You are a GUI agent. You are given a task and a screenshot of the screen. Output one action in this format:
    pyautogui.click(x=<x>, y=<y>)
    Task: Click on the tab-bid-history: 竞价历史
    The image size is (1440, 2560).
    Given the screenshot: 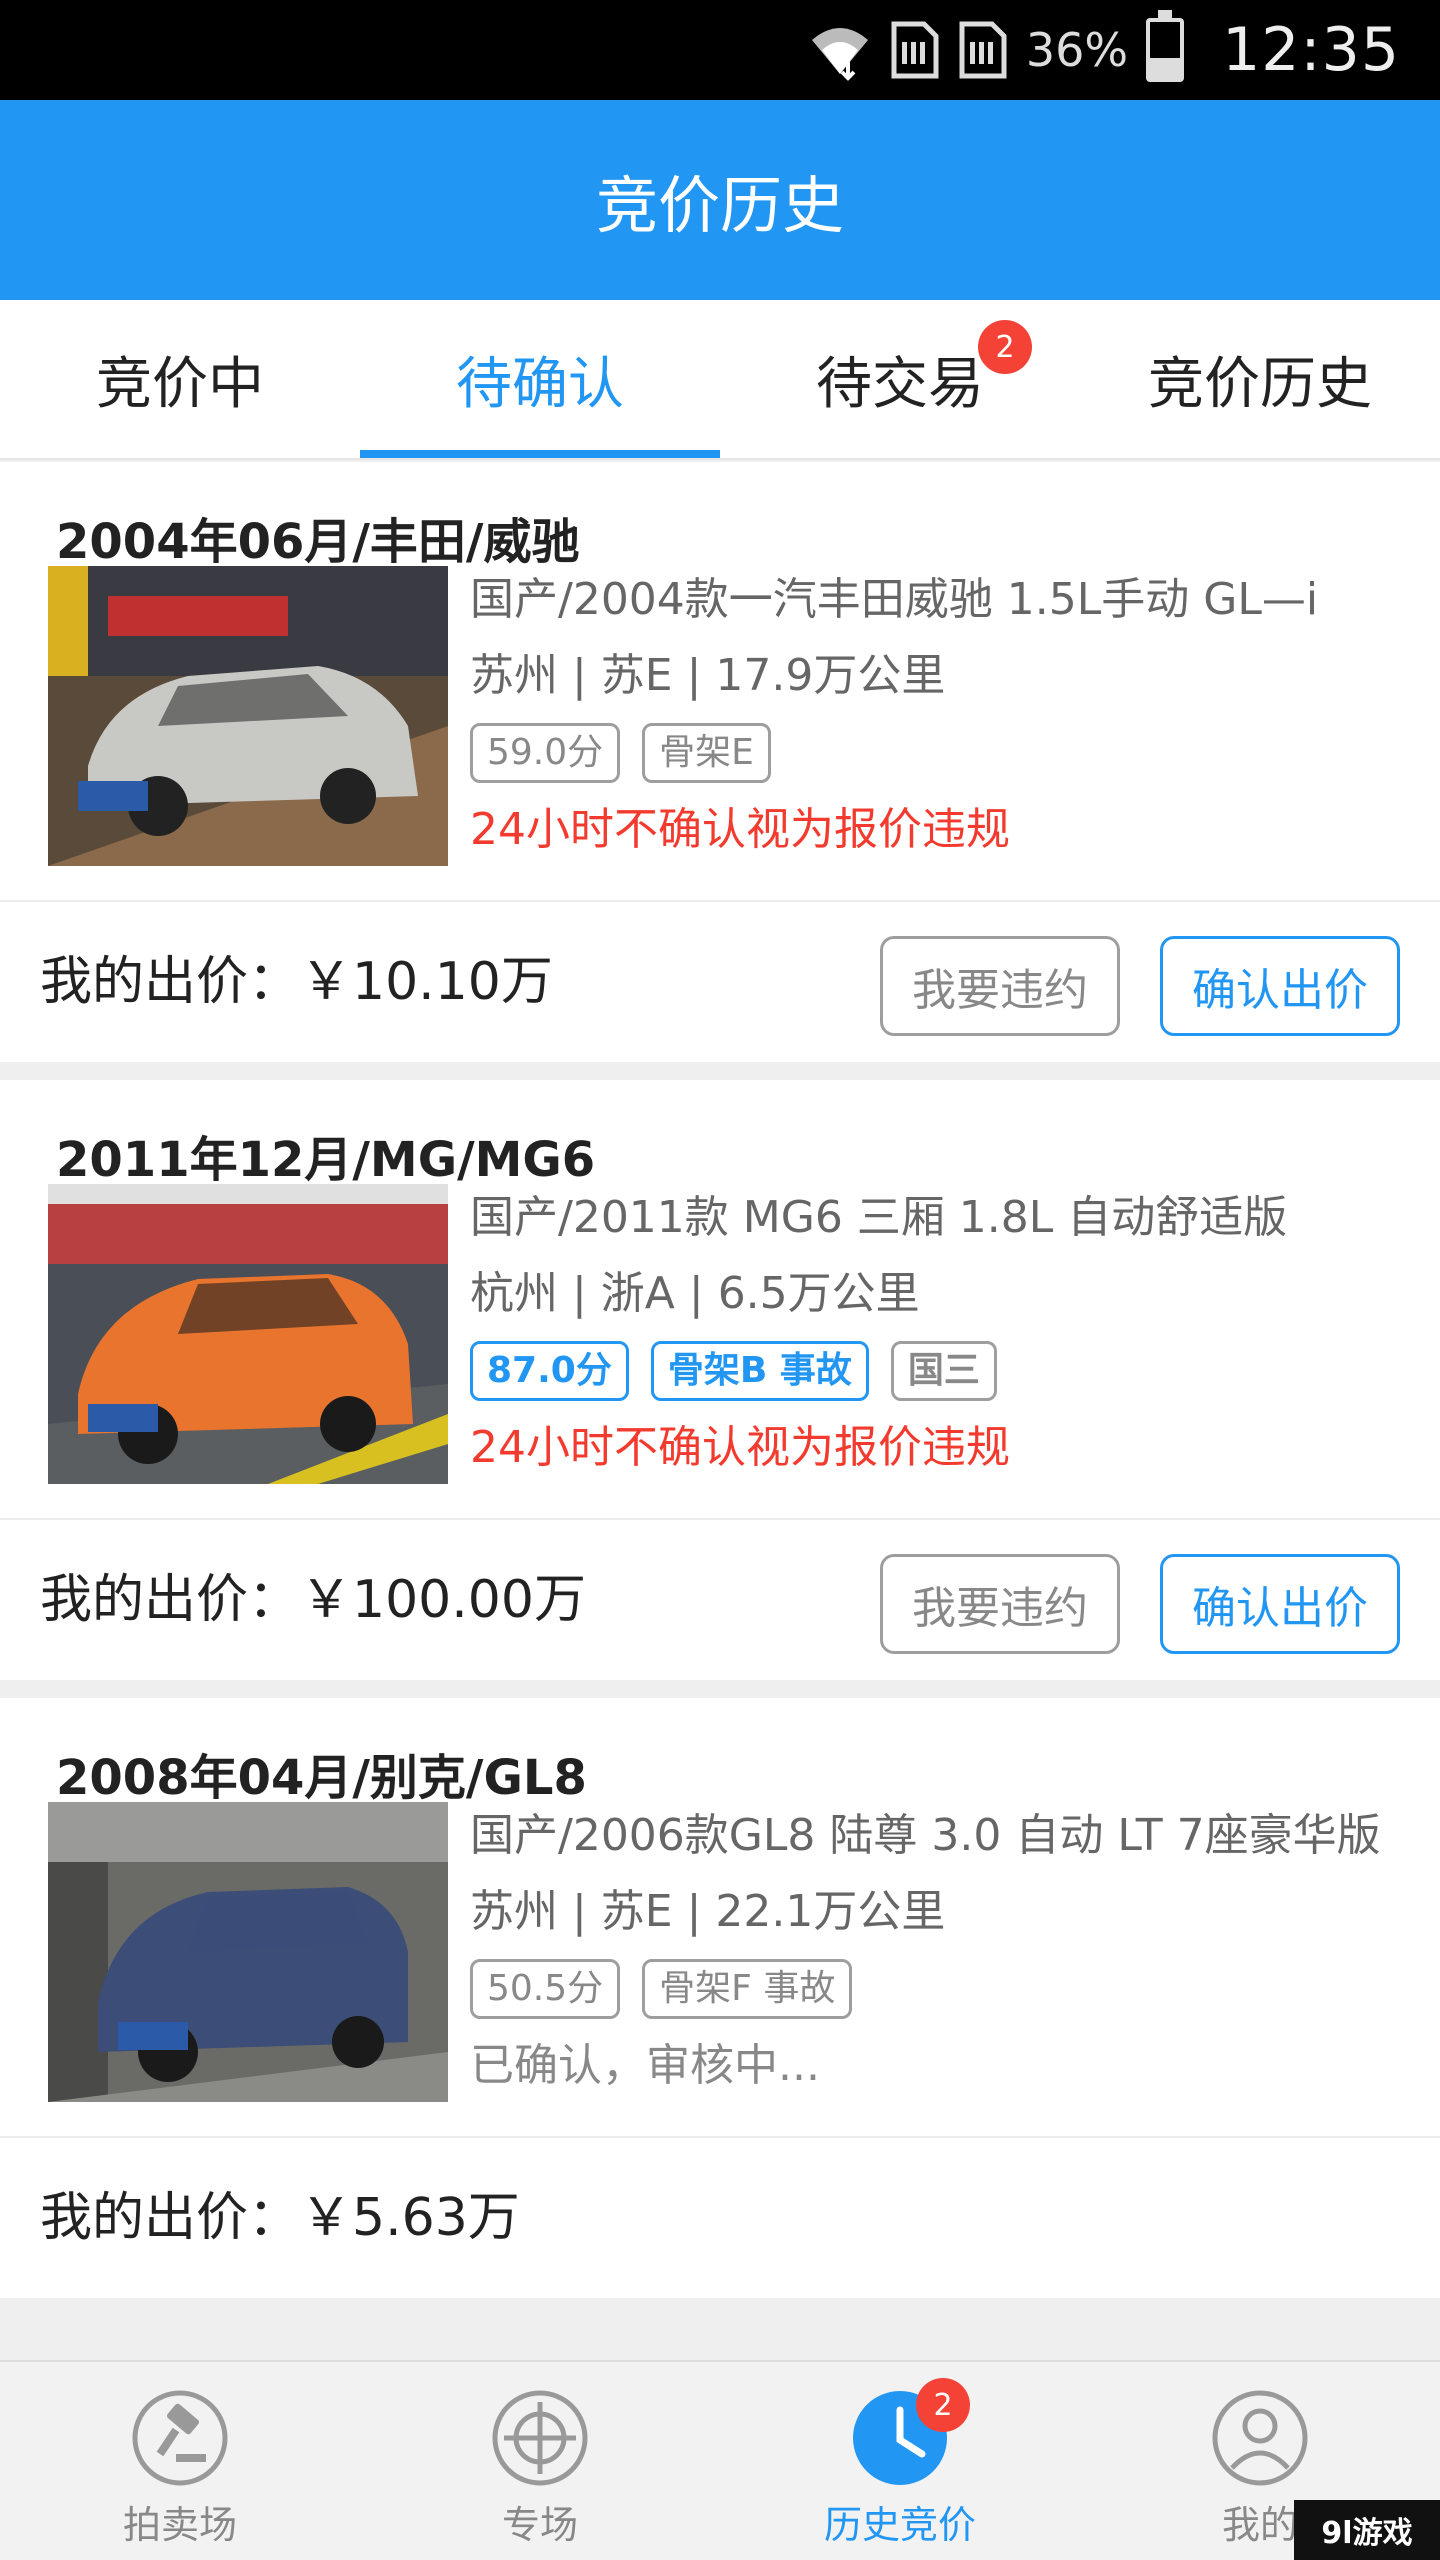 What is the action you would take?
    pyautogui.click(x=1260, y=379)
    